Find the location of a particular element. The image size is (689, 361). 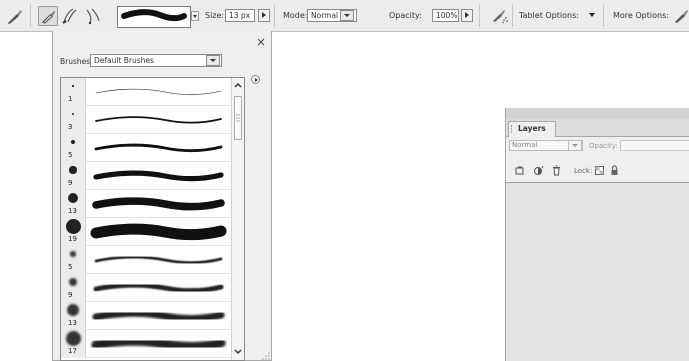

blend-mode-select: Normal is located at coordinates (546, 145).